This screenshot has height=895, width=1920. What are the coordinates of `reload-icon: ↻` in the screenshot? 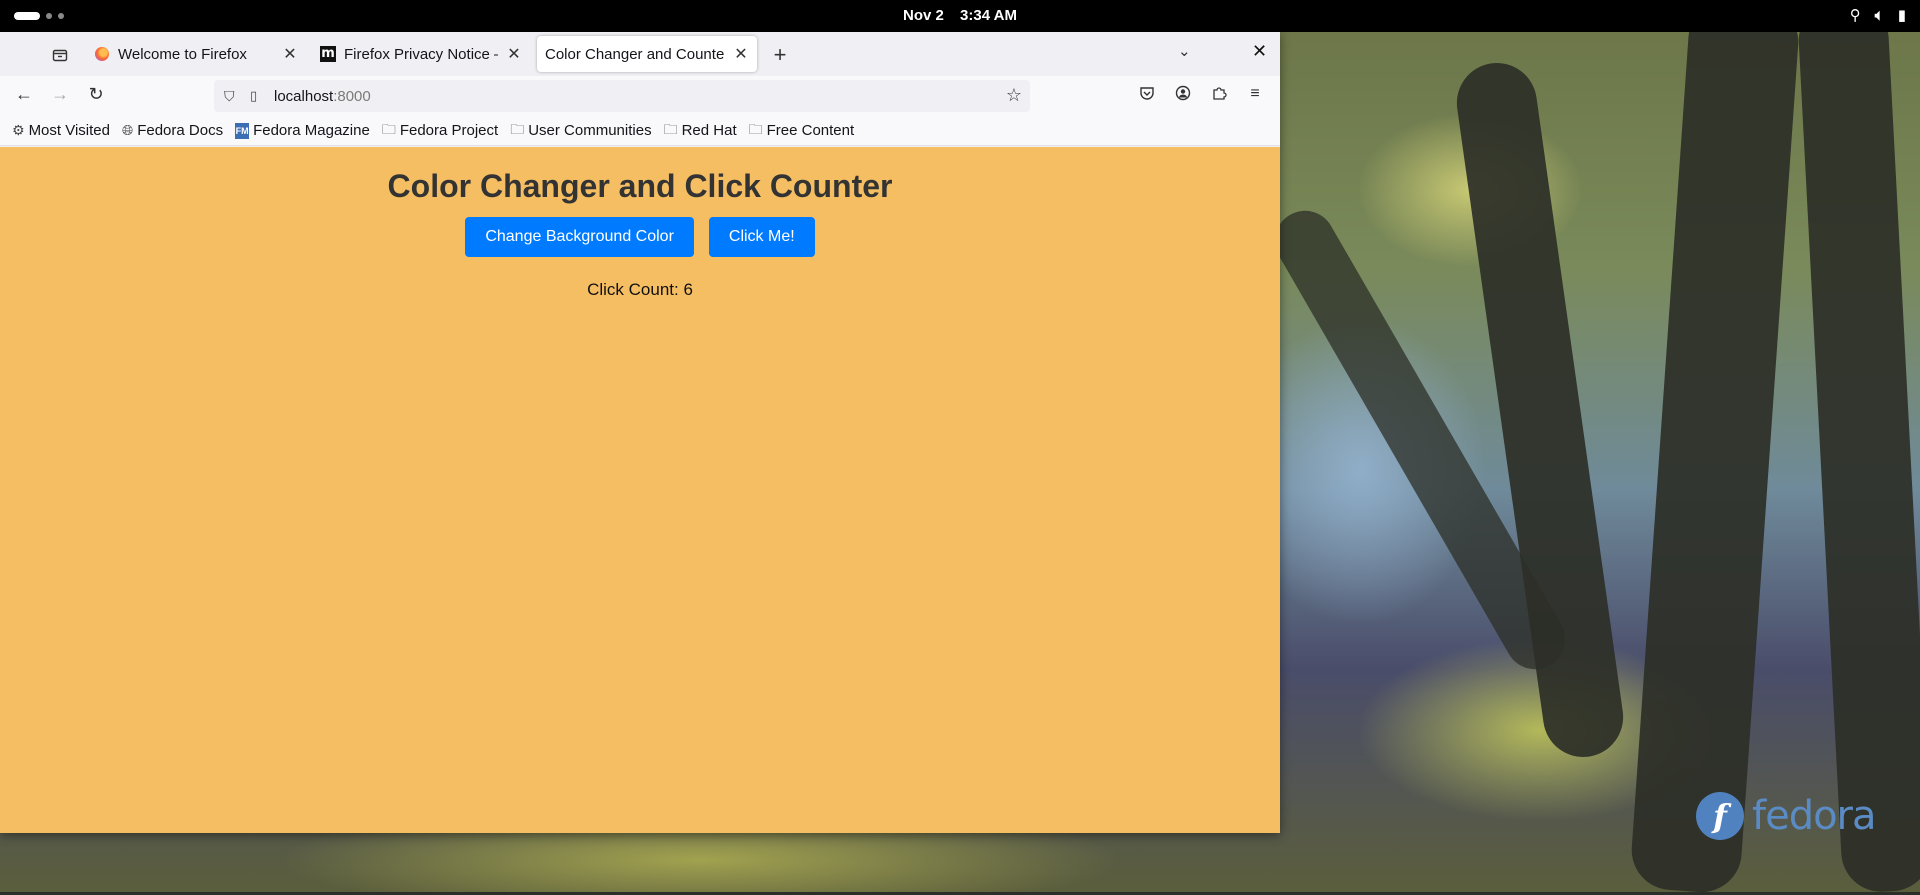 It's located at (96, 94).